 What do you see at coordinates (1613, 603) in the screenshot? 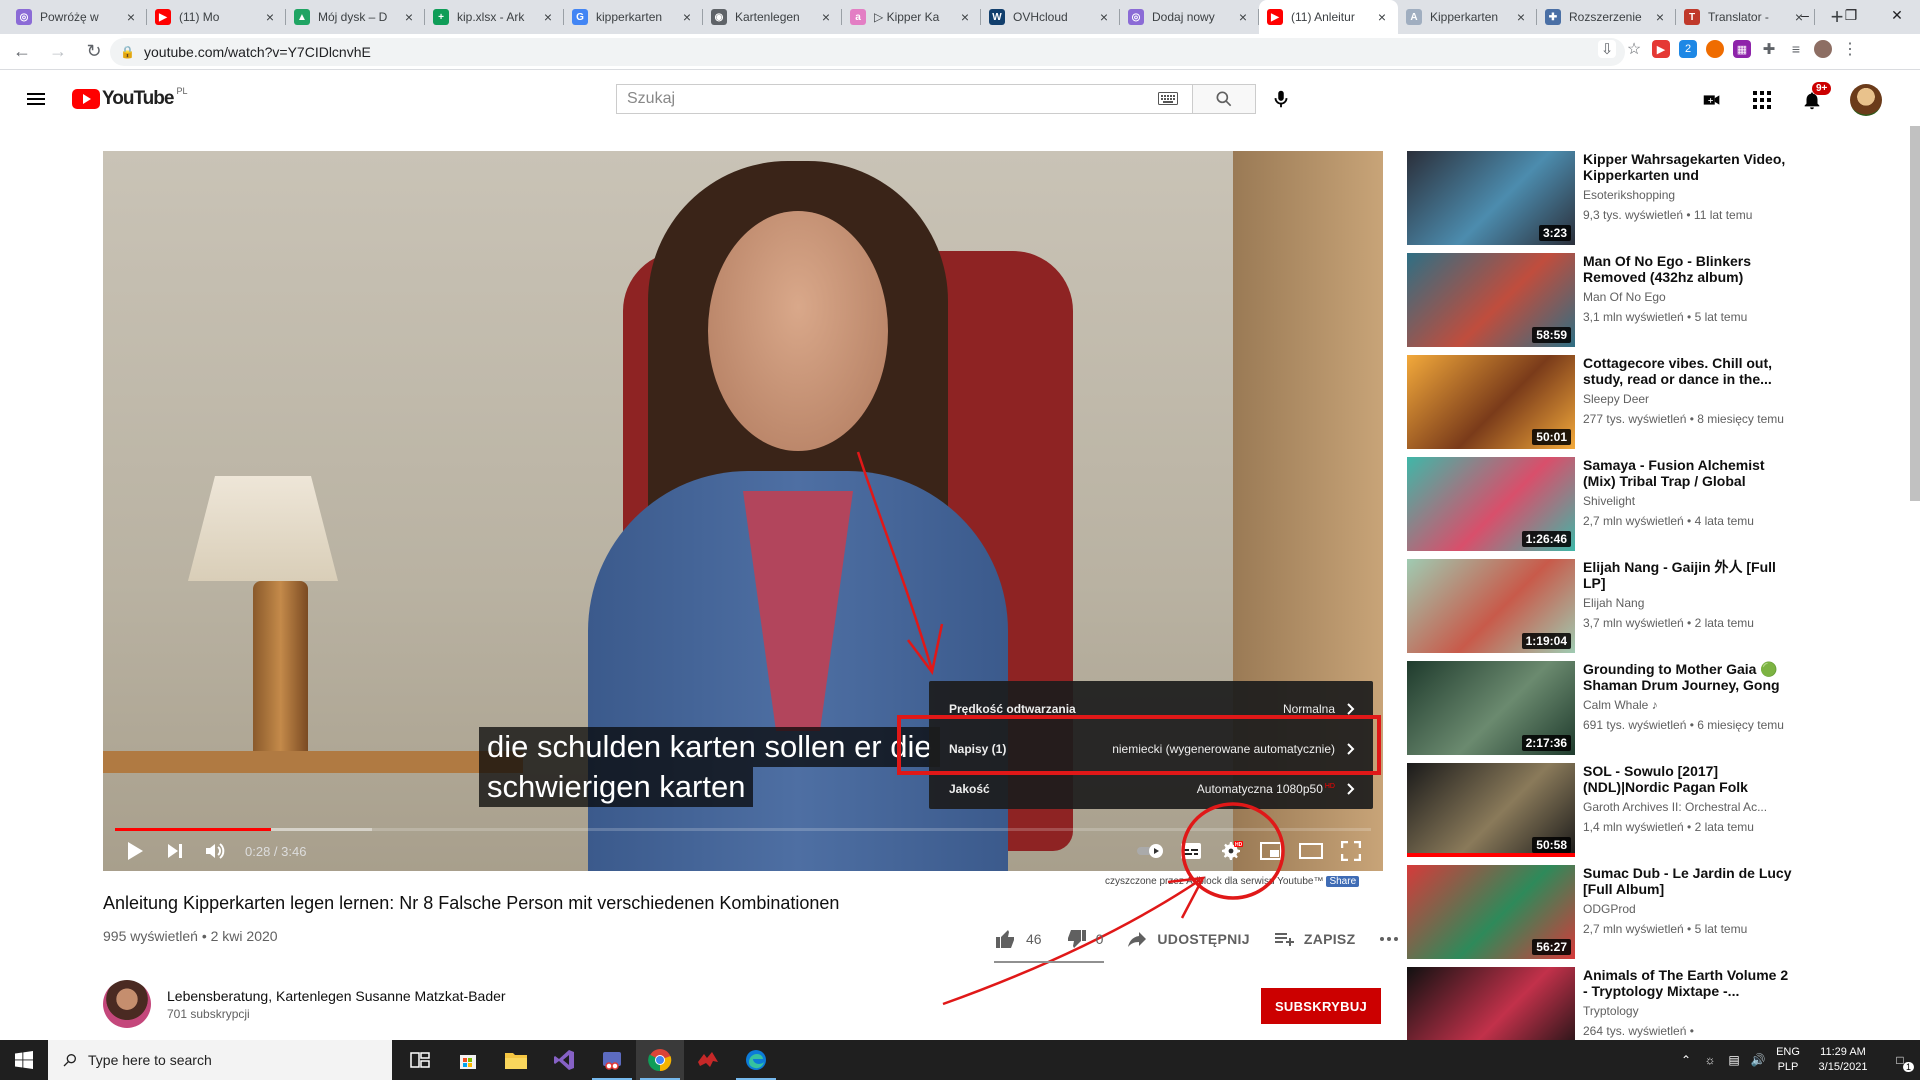
I see `recommendation-channel: Elijah Nang` at bounding box center [1613, 603].